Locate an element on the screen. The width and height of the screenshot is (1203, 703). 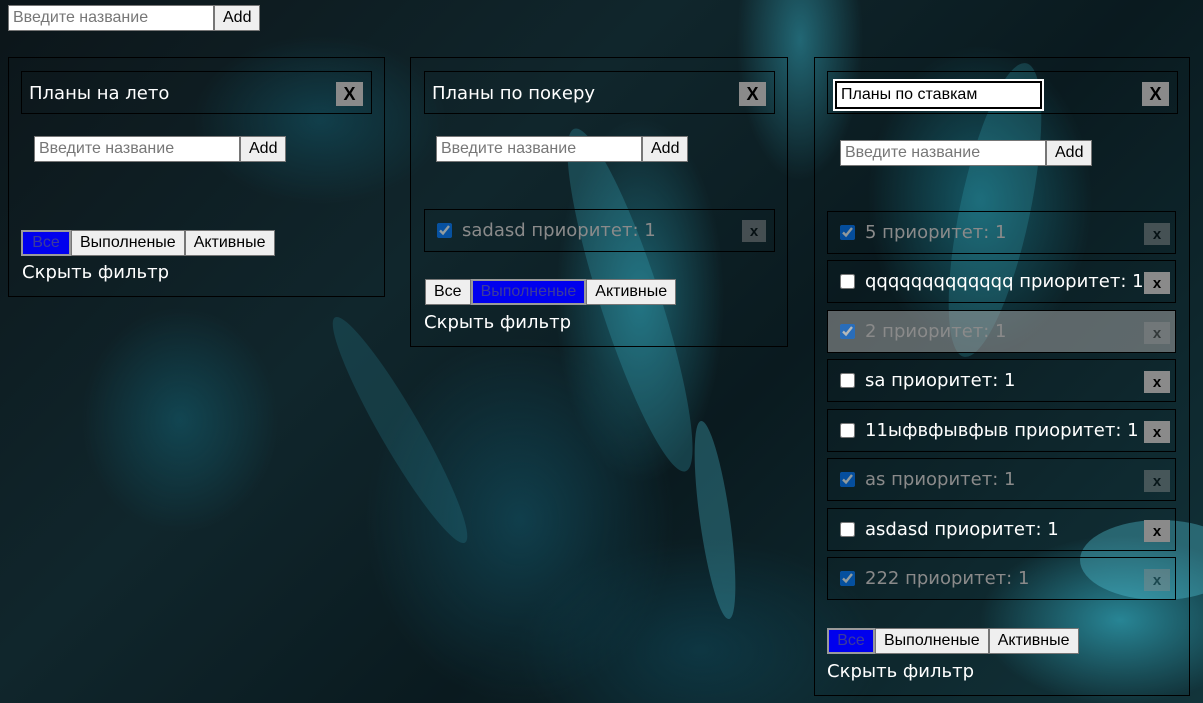
card-header: Планы по покеру X is located at coordinates (599, 92).